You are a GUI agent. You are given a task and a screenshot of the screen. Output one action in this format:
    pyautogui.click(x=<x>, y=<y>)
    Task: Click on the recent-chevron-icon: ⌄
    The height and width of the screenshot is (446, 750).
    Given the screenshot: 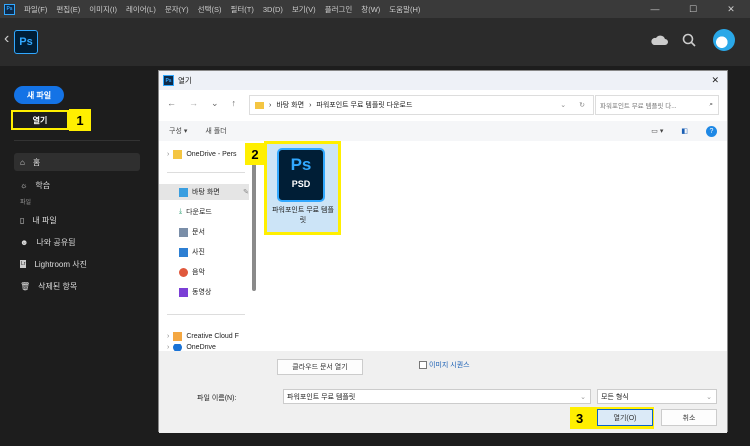 What is the action you would take?
    pyautogui.click(x=215, y=103)
    